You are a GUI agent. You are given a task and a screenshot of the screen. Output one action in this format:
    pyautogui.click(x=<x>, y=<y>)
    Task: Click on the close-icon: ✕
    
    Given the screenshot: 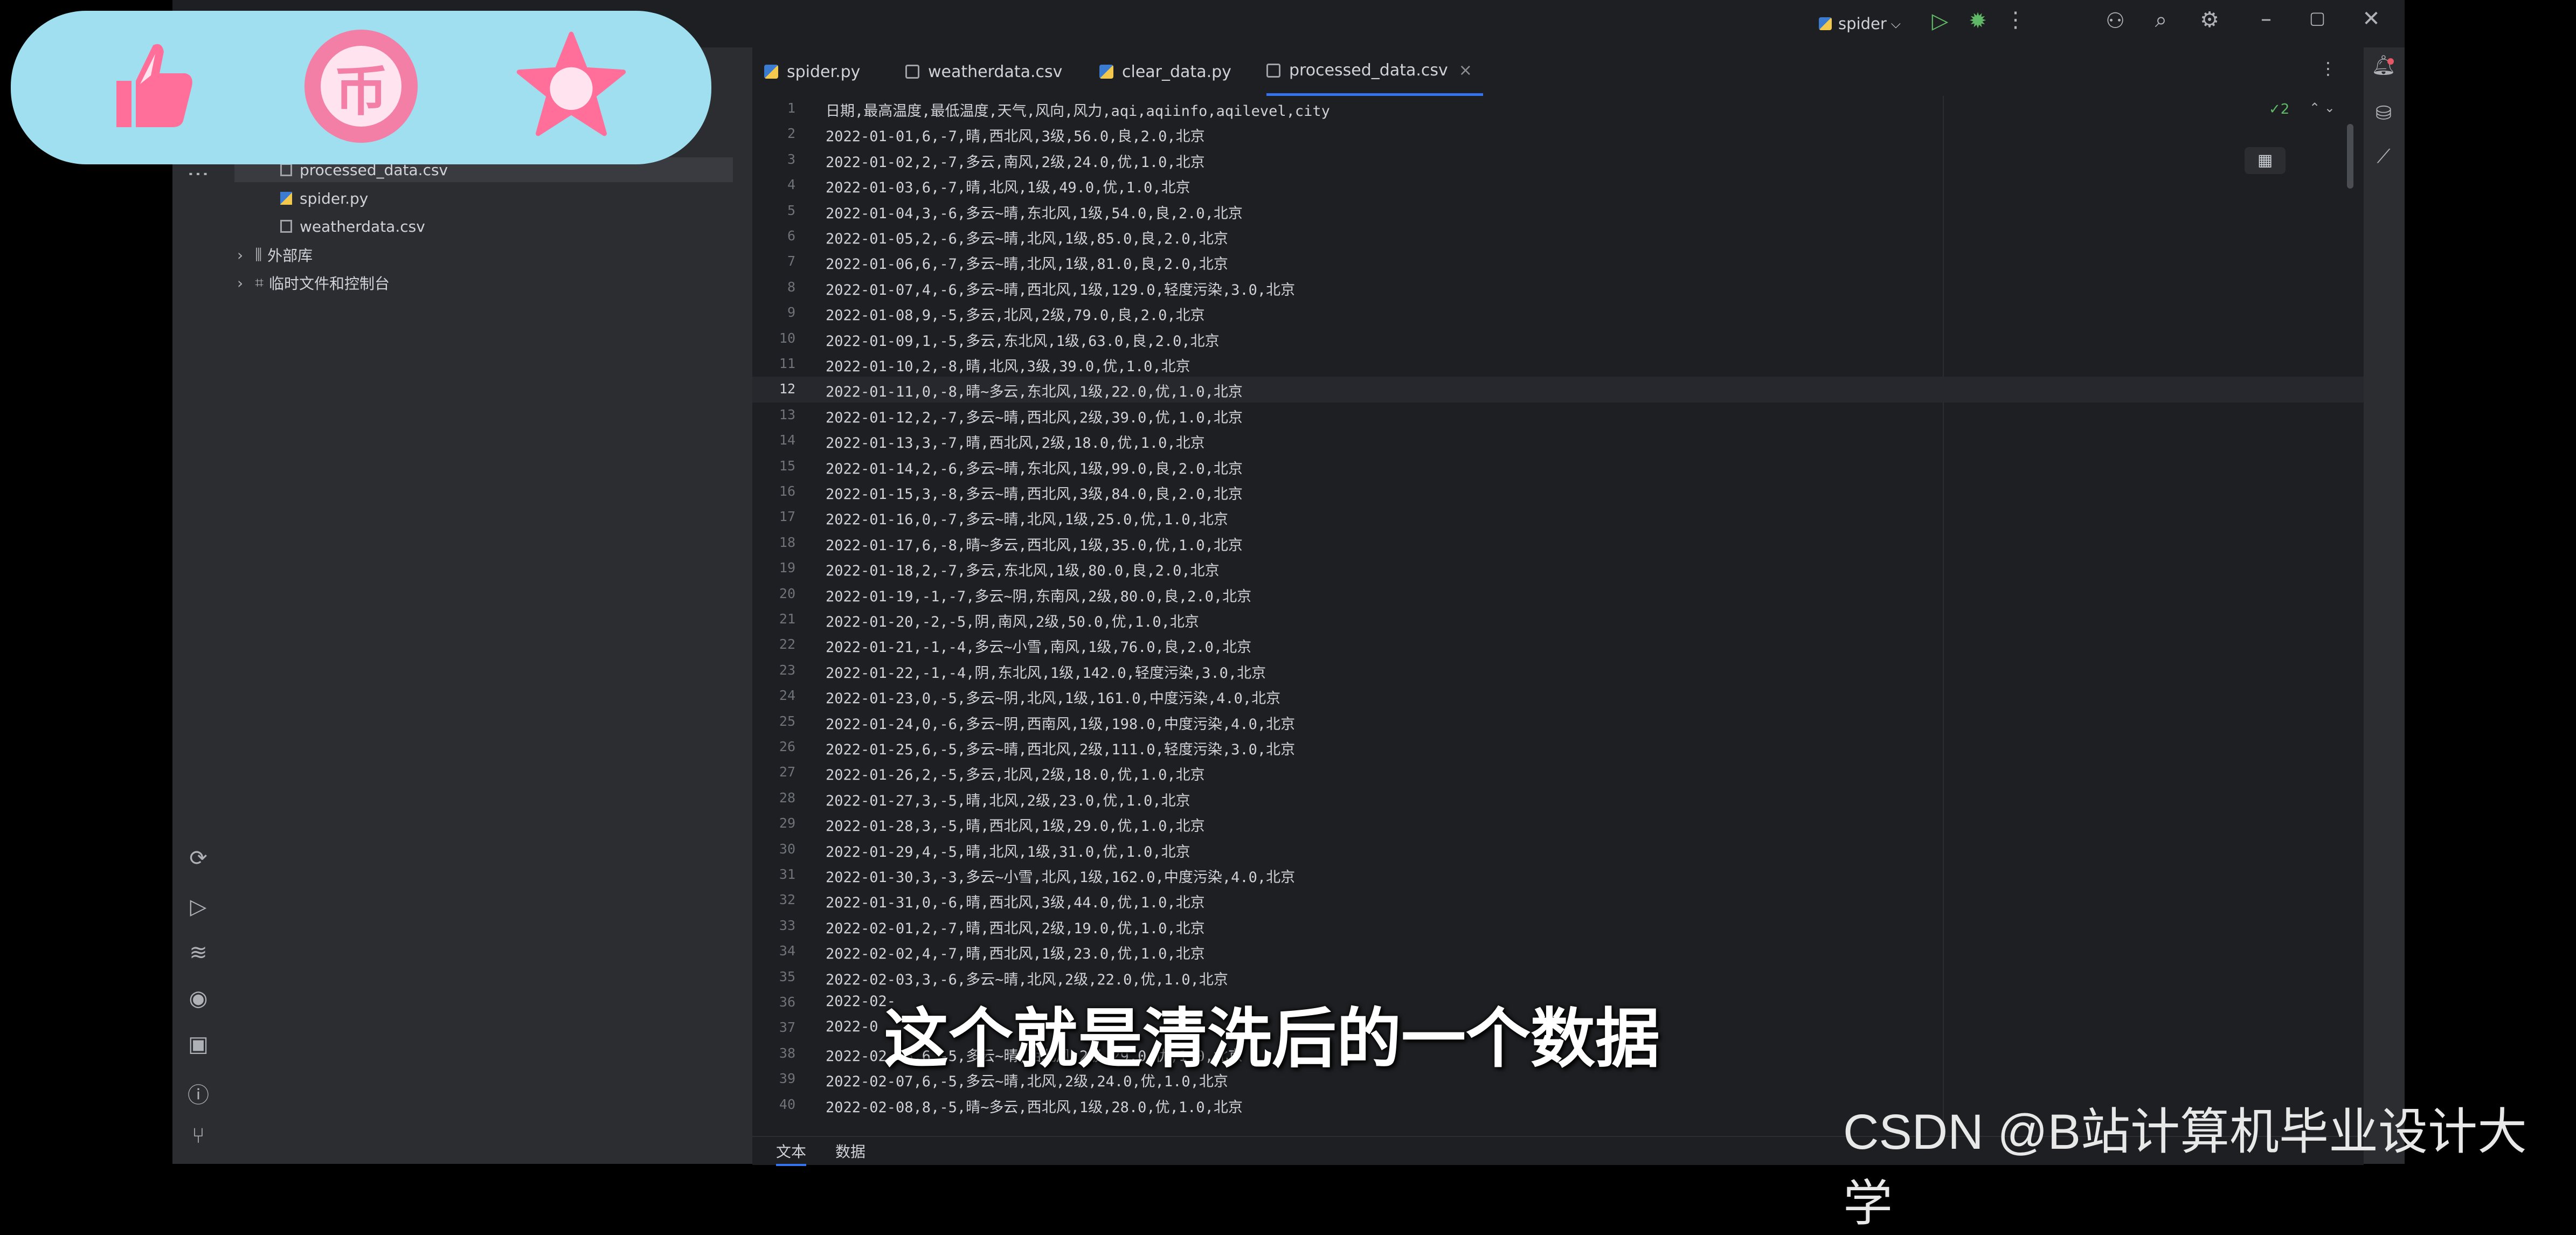 What is the action you would take?
    pyautogui.click(x=2371, y=18)
    